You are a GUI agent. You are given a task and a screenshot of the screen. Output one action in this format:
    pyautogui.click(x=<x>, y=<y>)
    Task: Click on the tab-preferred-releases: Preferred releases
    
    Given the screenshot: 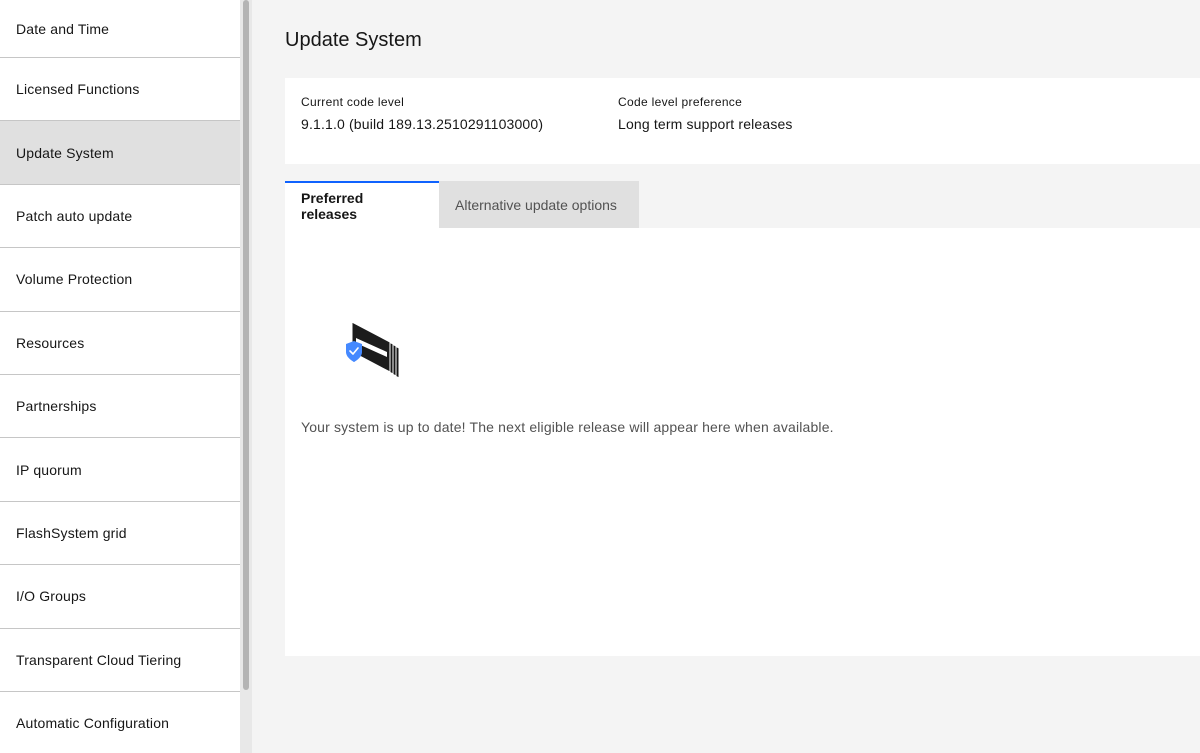 What is the action you would take?
    pyautogui.click(x=362, y=204)
    